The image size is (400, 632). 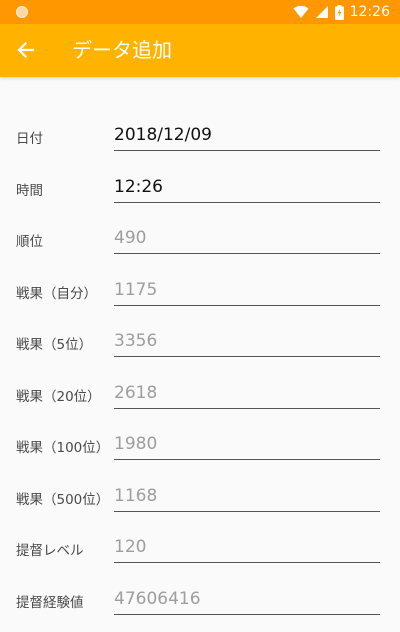 What do you see at coordinates (200, 166) in the screenshot?
I see `form-row: 時間 12:26` at bounding box center [200, 166].